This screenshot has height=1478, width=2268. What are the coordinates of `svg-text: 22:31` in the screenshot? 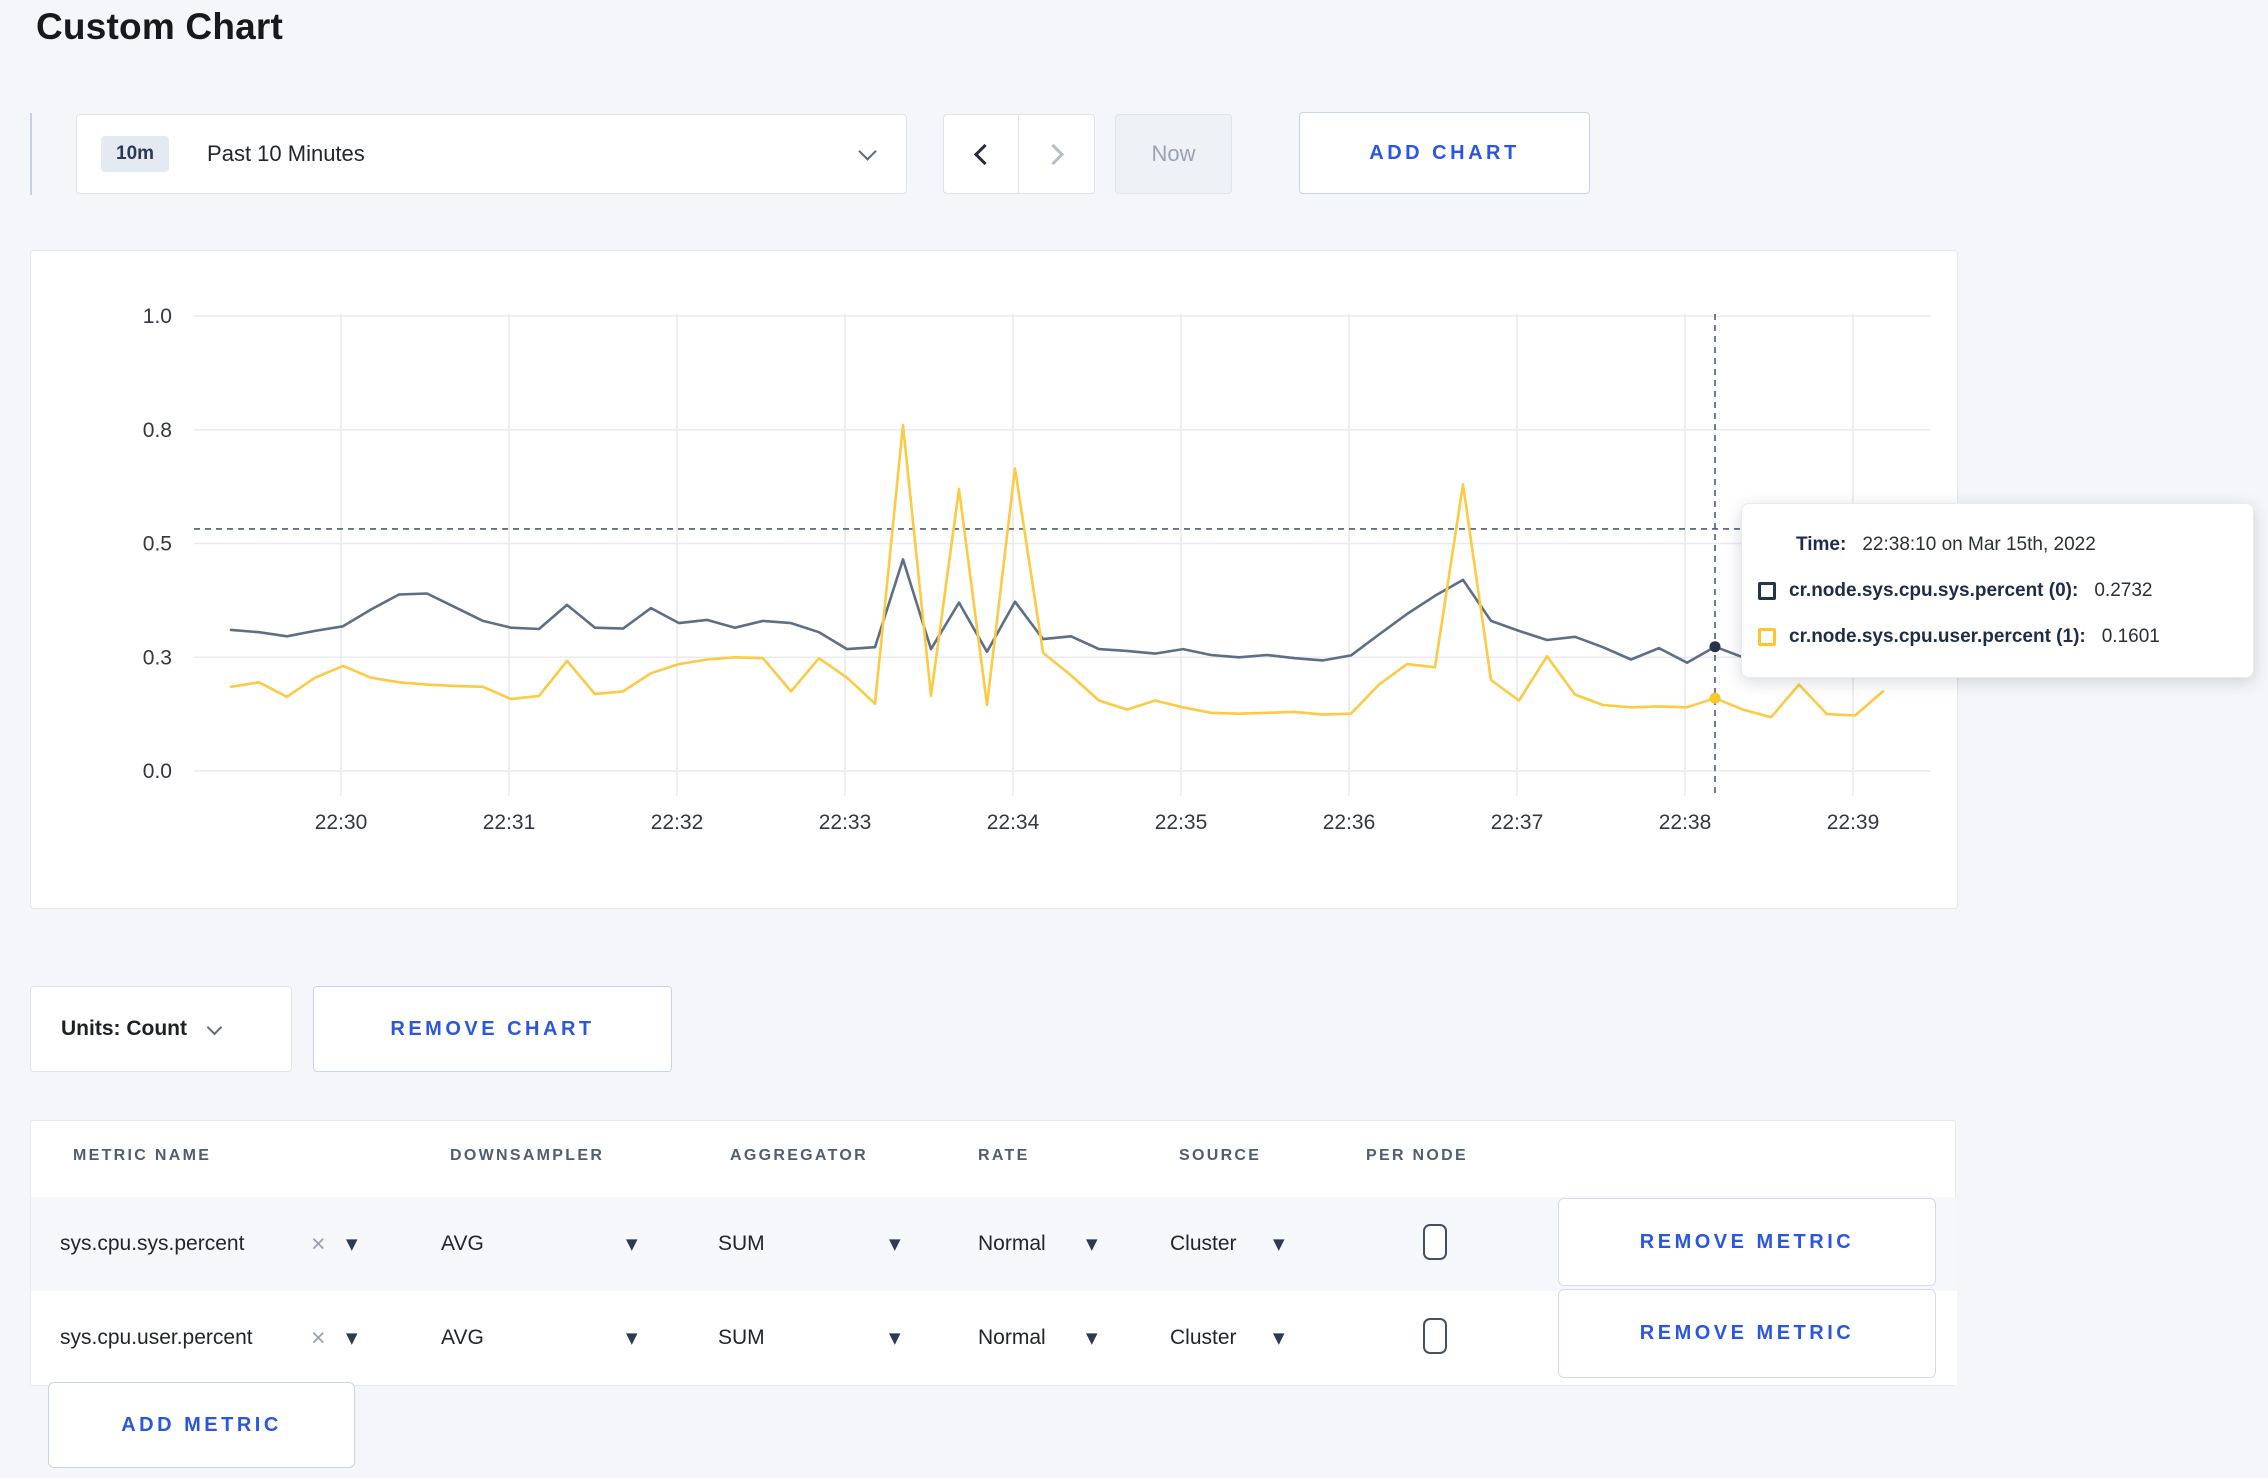 It's located at (509, 822).